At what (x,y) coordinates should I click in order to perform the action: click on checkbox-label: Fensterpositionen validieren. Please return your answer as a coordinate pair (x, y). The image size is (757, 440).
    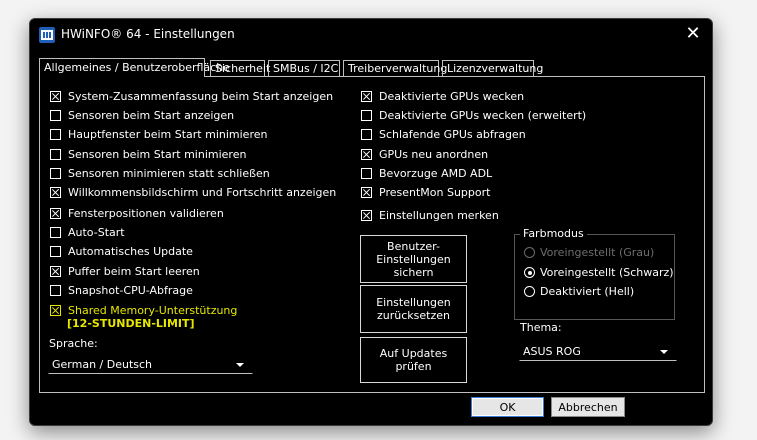
    Looking at the image, I should click on (146, 213).